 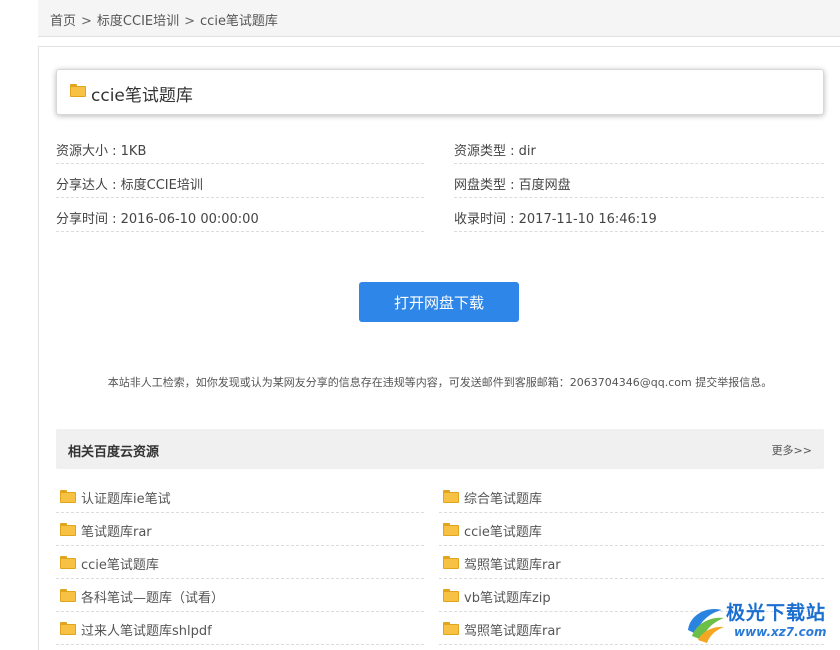 I want to click on resource-size: 资源大小 : 1KB, so click(x=101, y=151).